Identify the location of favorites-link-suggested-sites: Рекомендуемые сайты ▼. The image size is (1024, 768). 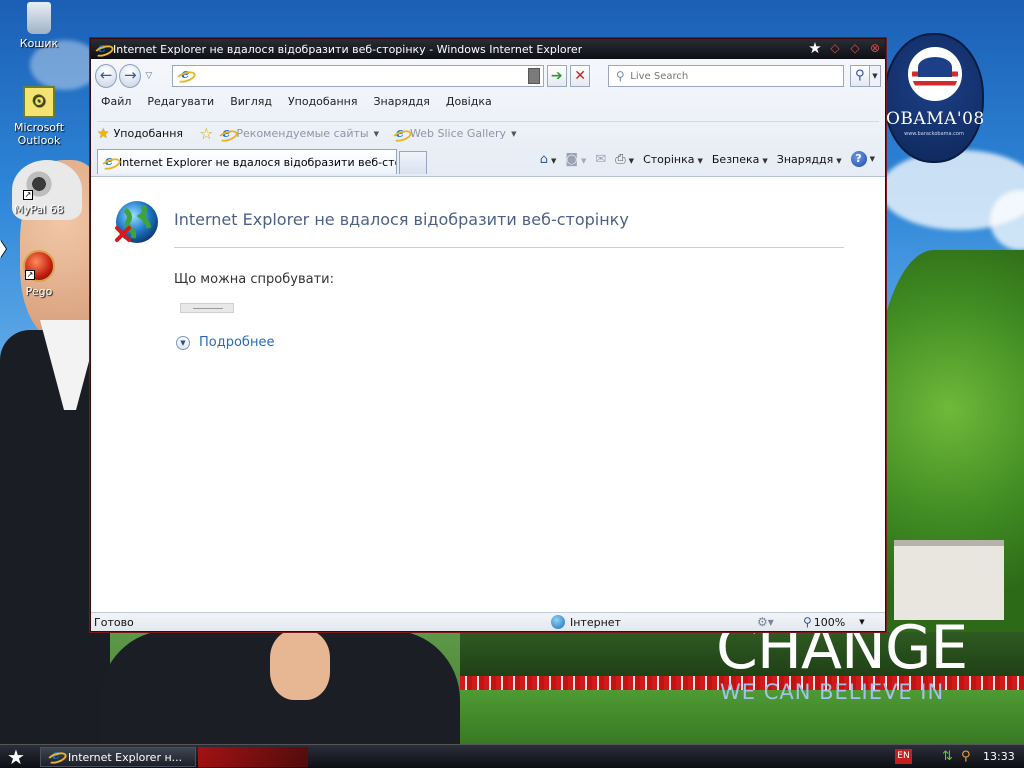
(299, 134).